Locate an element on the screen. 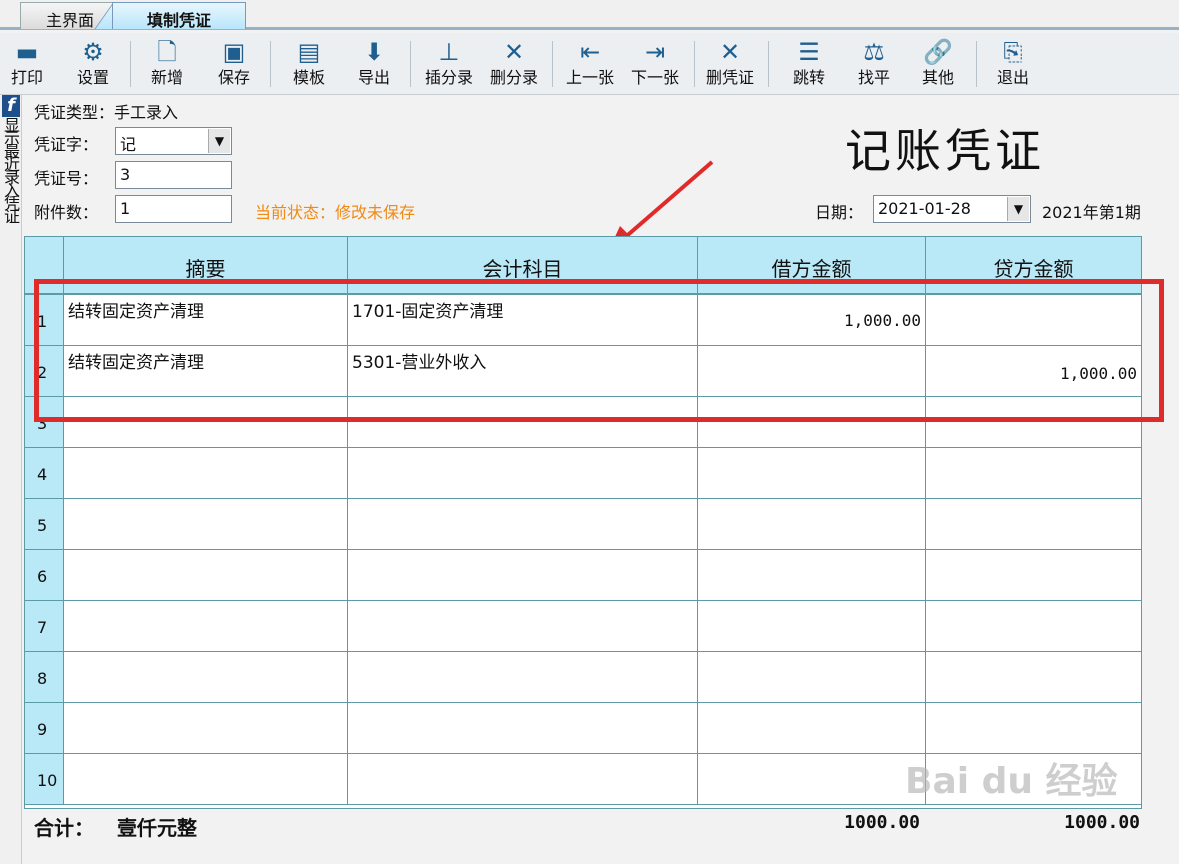 The height and width of the screenshot is (864, 1179). table-row: 4 is located at coordinates (583, 473).